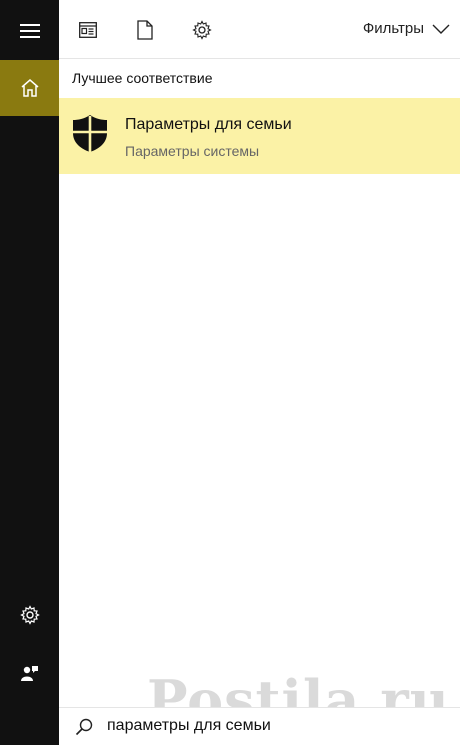 The image size is (460, 746). I want to click on apps-button, so click(88, 30).